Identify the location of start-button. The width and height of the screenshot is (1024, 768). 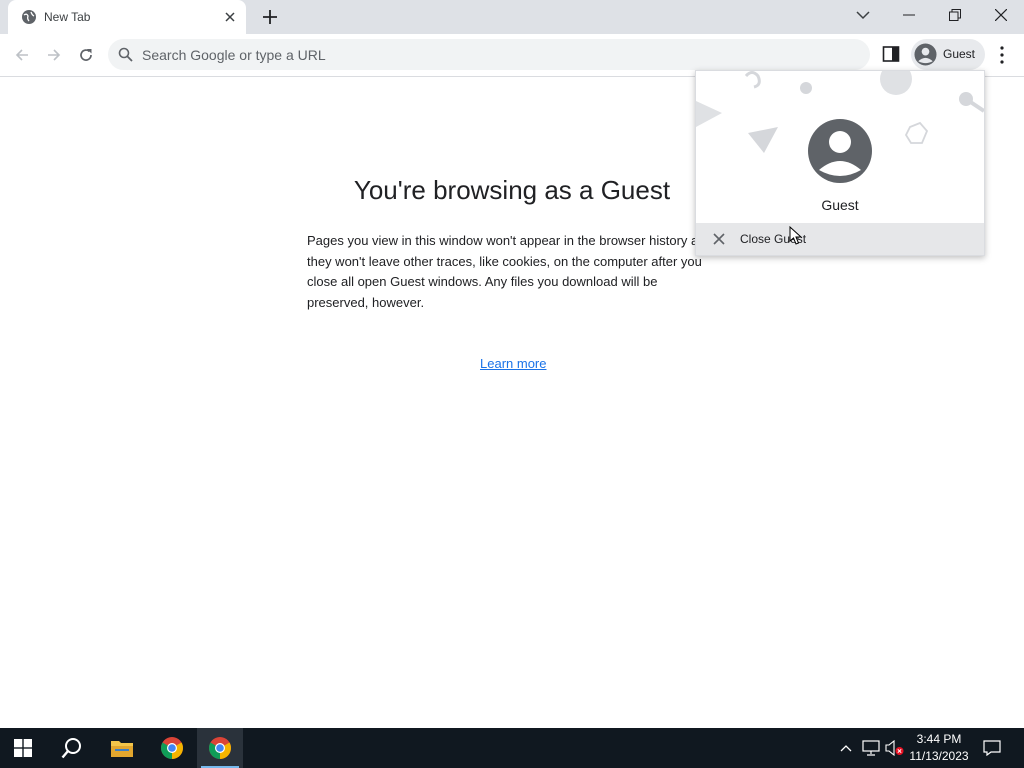
(23, 748).